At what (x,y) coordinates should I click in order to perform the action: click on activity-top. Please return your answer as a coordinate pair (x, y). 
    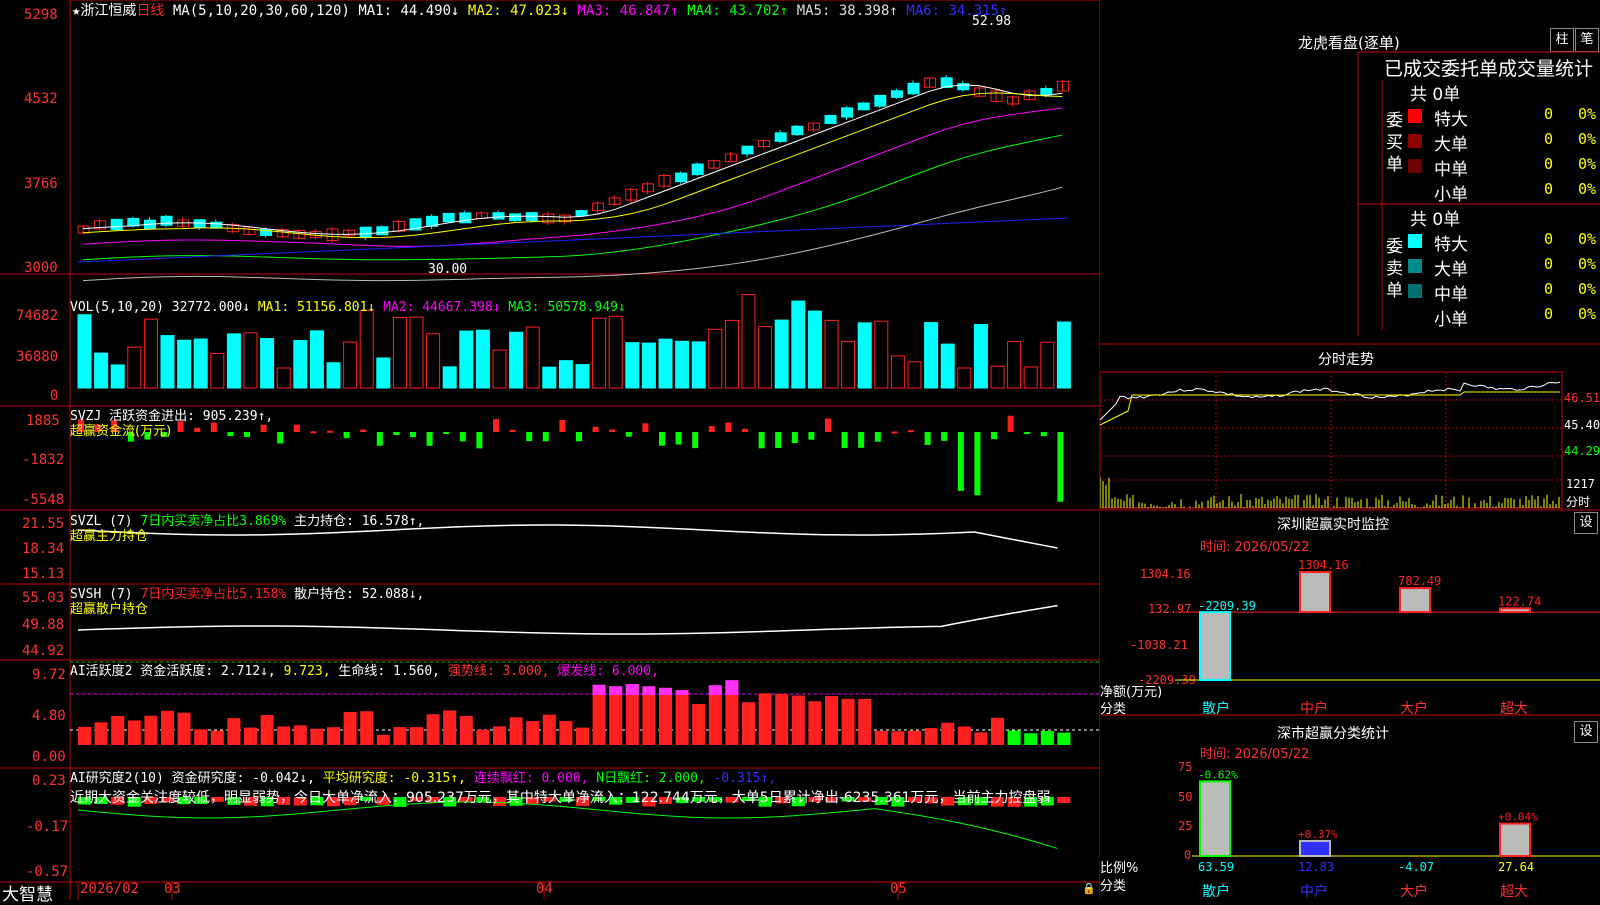
    Looking at the image, I should click on (682, 692).